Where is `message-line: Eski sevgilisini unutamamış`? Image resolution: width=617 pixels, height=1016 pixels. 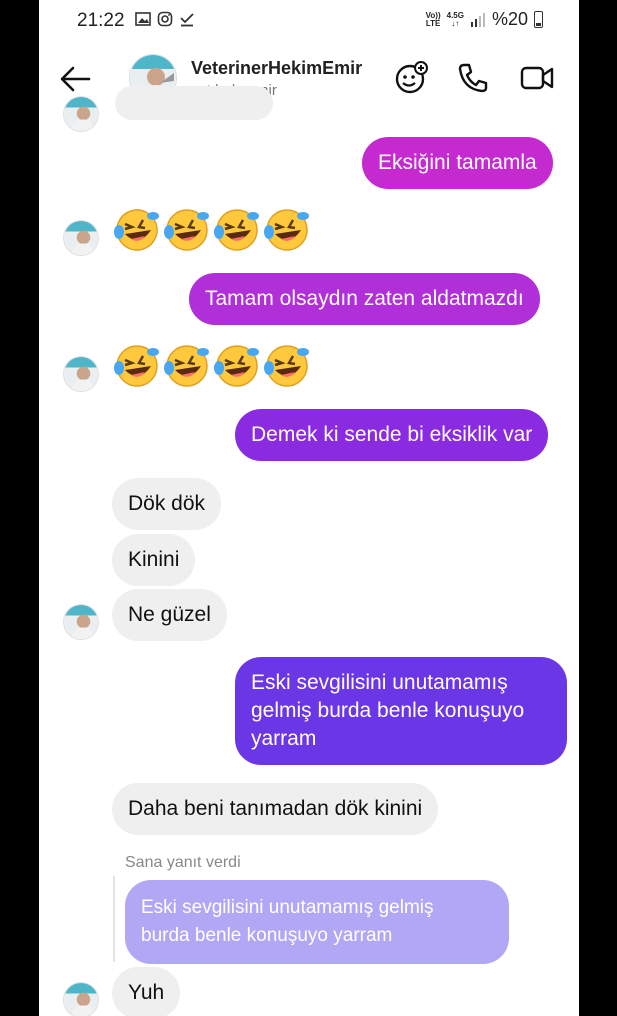 message-line: Eski sevgilisini unutamamış is located at coordinates (379, 682).